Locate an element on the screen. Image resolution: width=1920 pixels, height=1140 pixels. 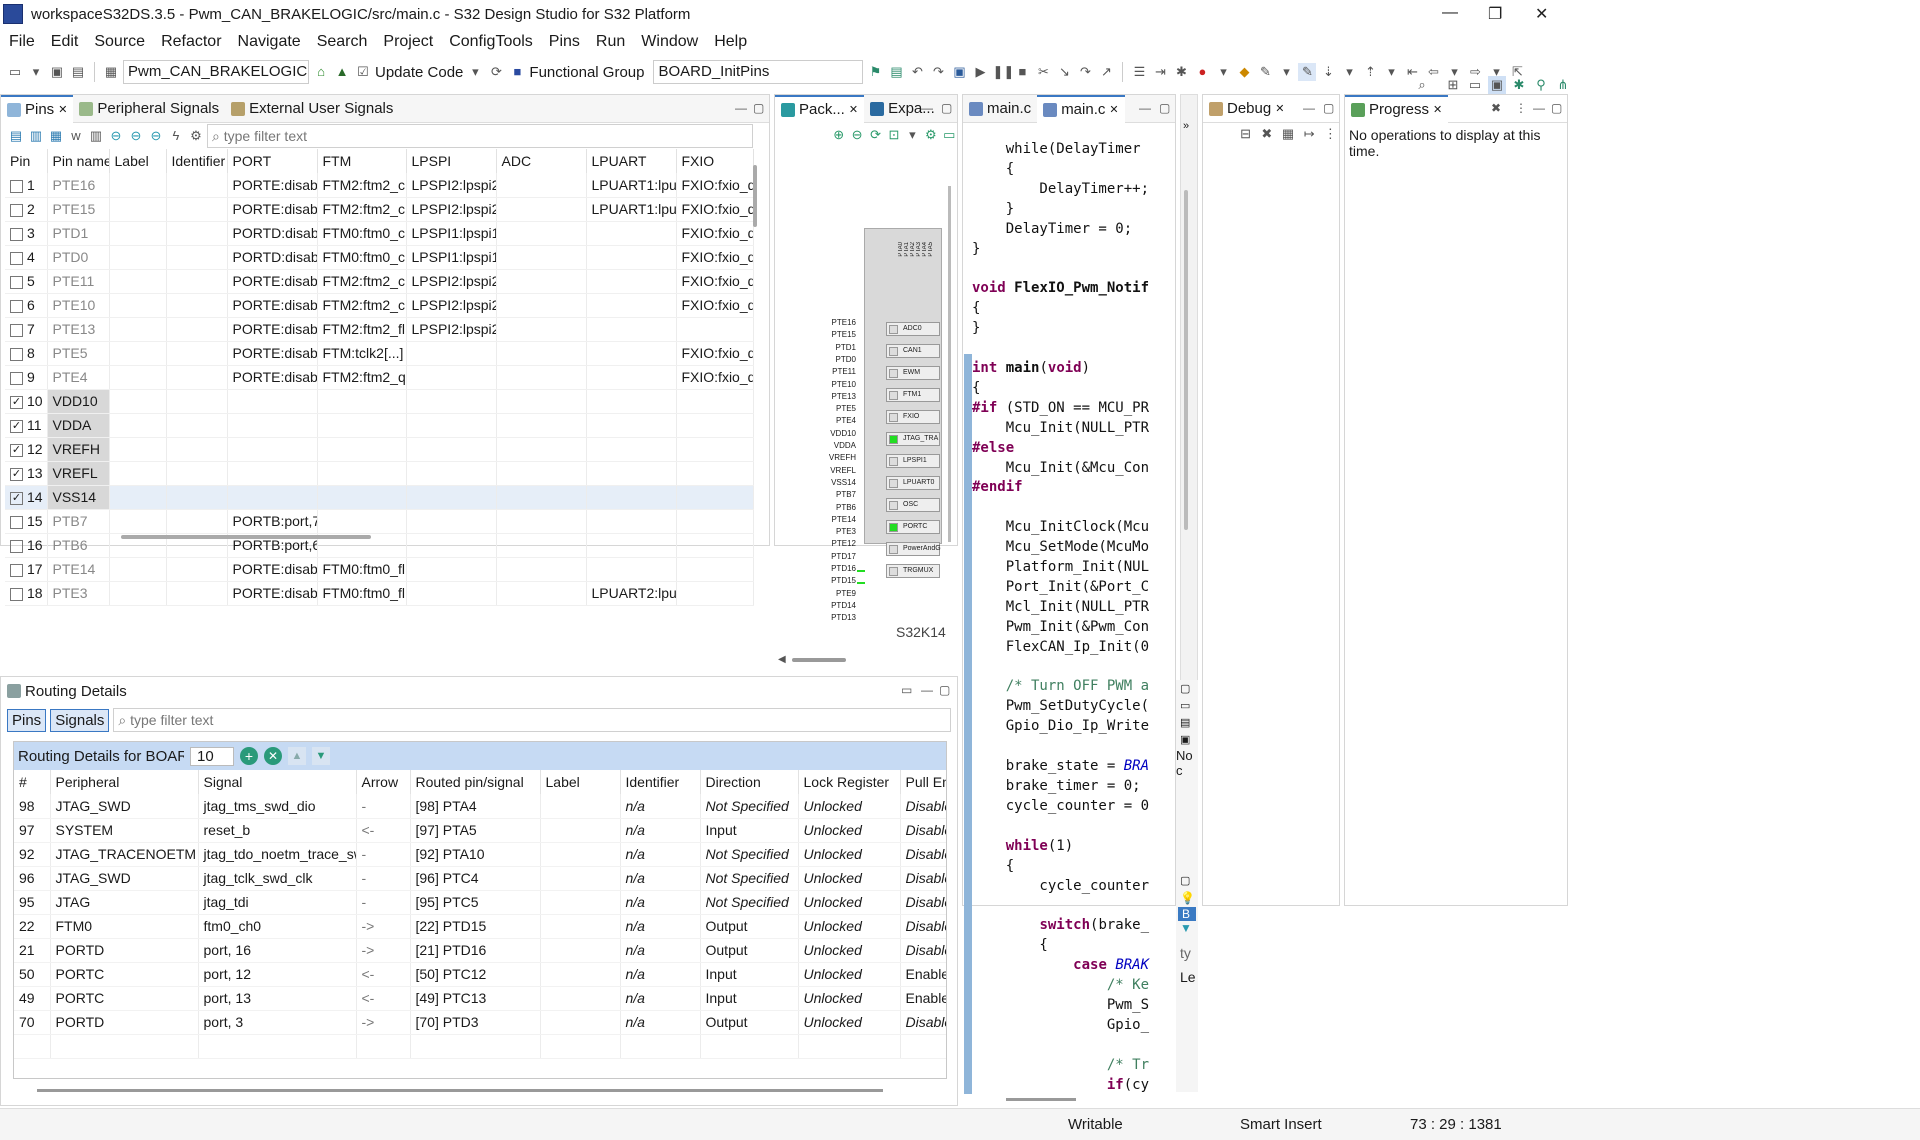
pin-number-cell: 17 is located at coordinates (26, 569).